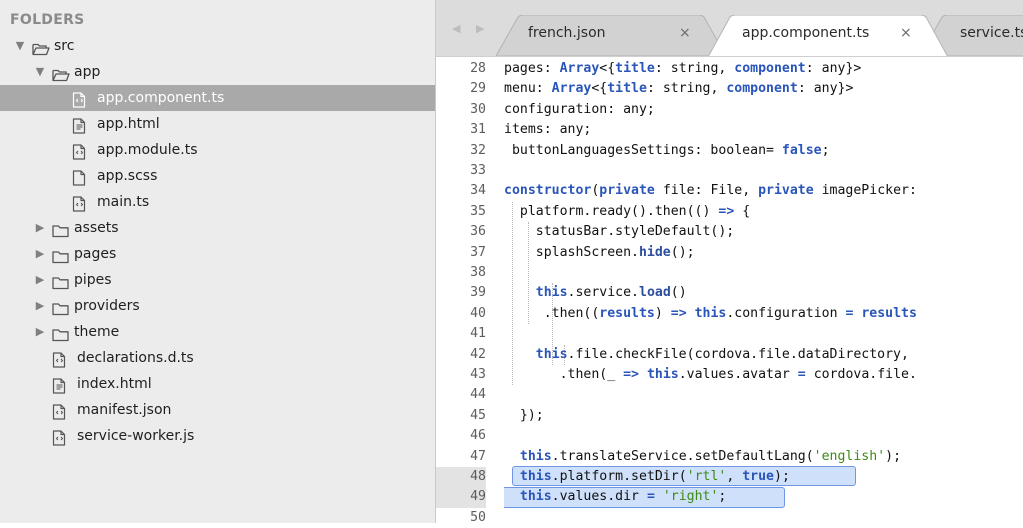  I want to click on line-number: 35, so click(478, 211).